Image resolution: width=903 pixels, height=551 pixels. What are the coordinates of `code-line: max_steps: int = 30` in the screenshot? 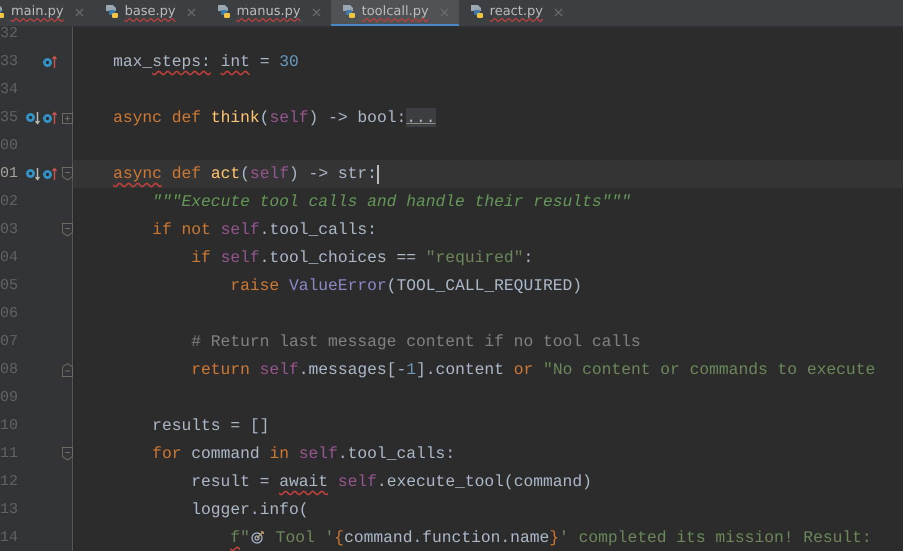 It's located at (205, 61).